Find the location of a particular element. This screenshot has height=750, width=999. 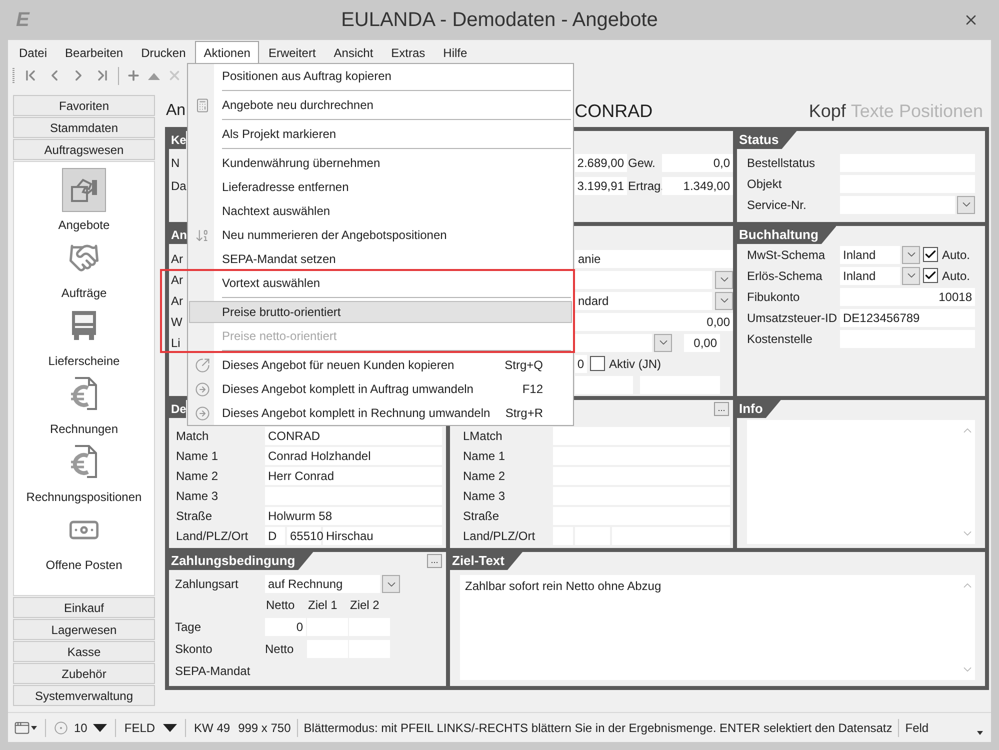

sidebar-group-button: Auftragswesen is located at coordinates (84, 149).